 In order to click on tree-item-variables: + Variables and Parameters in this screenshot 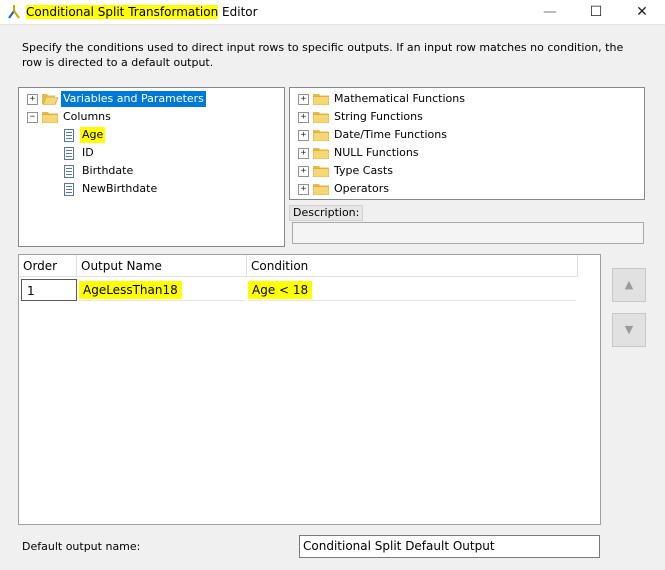, I will do `click(151, 99)`.